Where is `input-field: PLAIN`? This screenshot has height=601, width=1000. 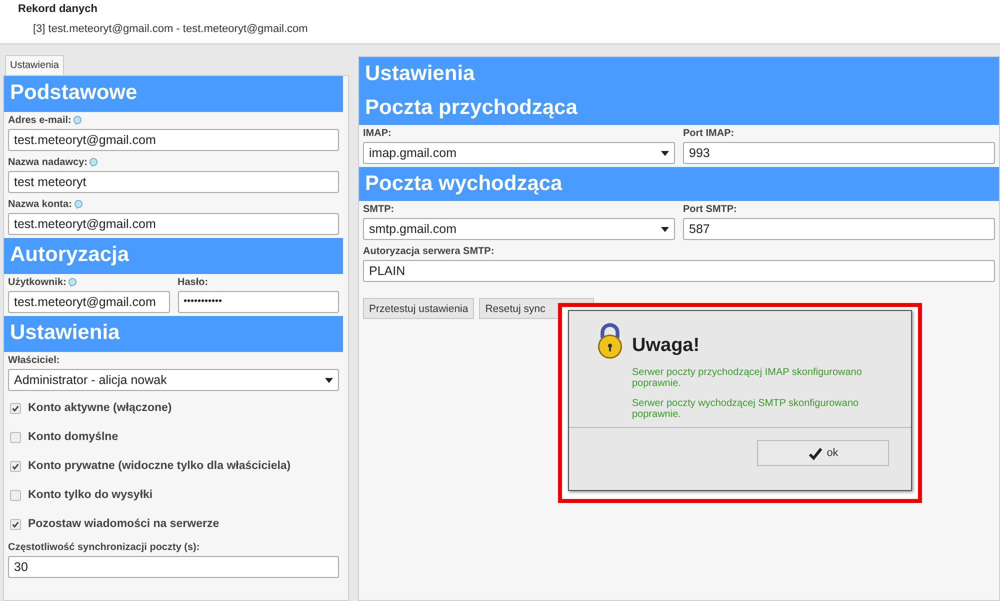
input-field: PLAIN is located at coordinates (679, 271).